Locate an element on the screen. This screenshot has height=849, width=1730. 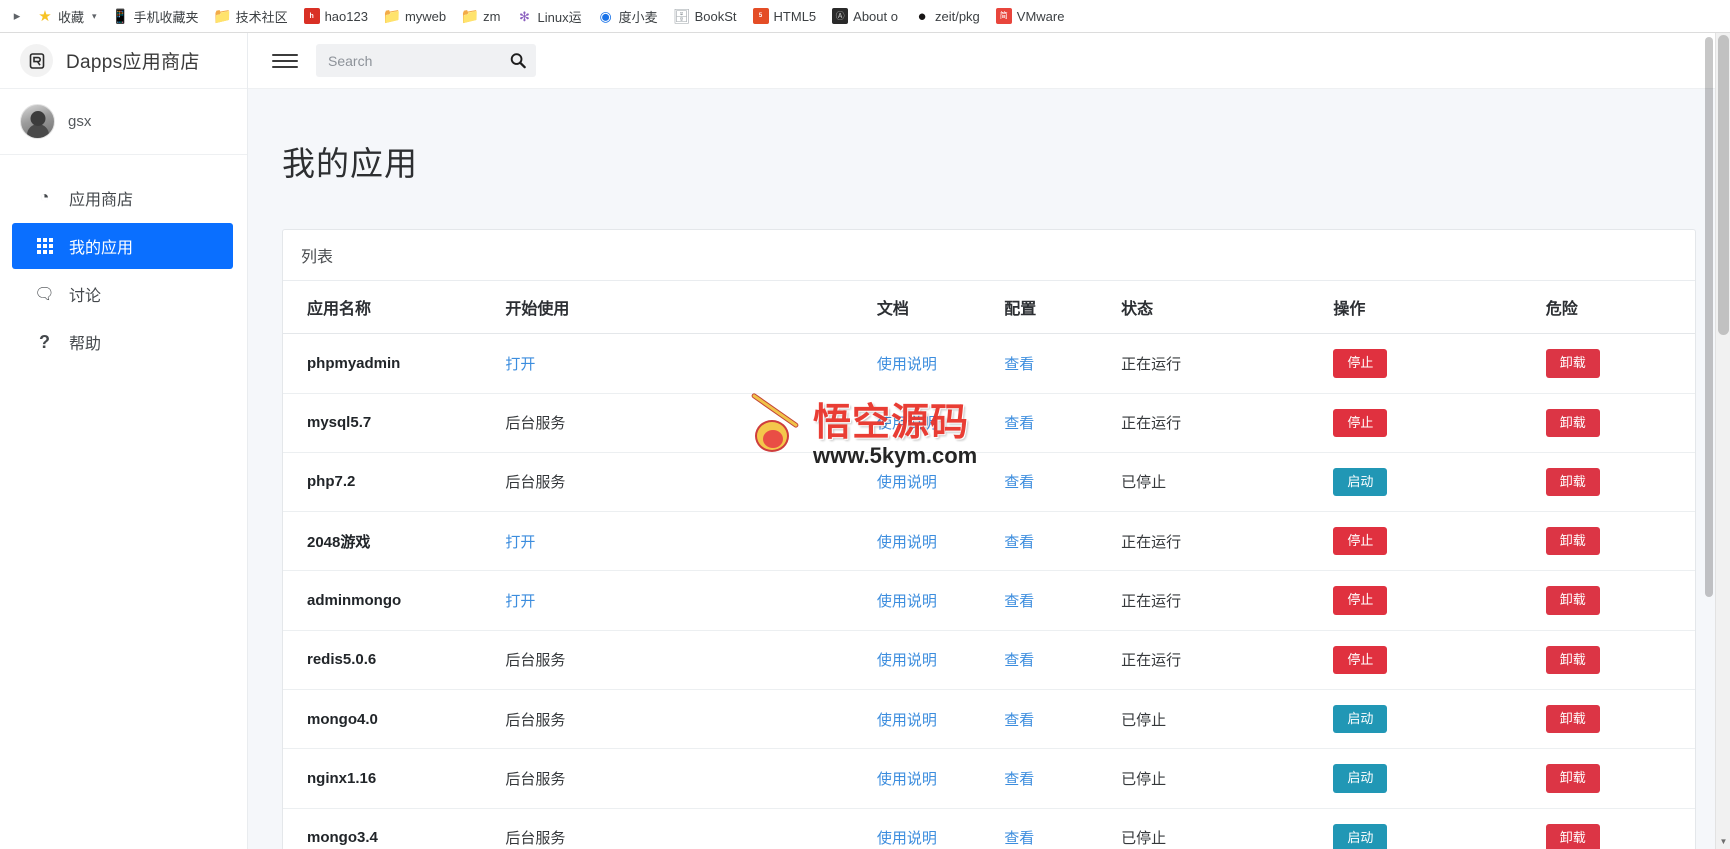
cell-config: 查看 is located at coordinates (1053, 828).